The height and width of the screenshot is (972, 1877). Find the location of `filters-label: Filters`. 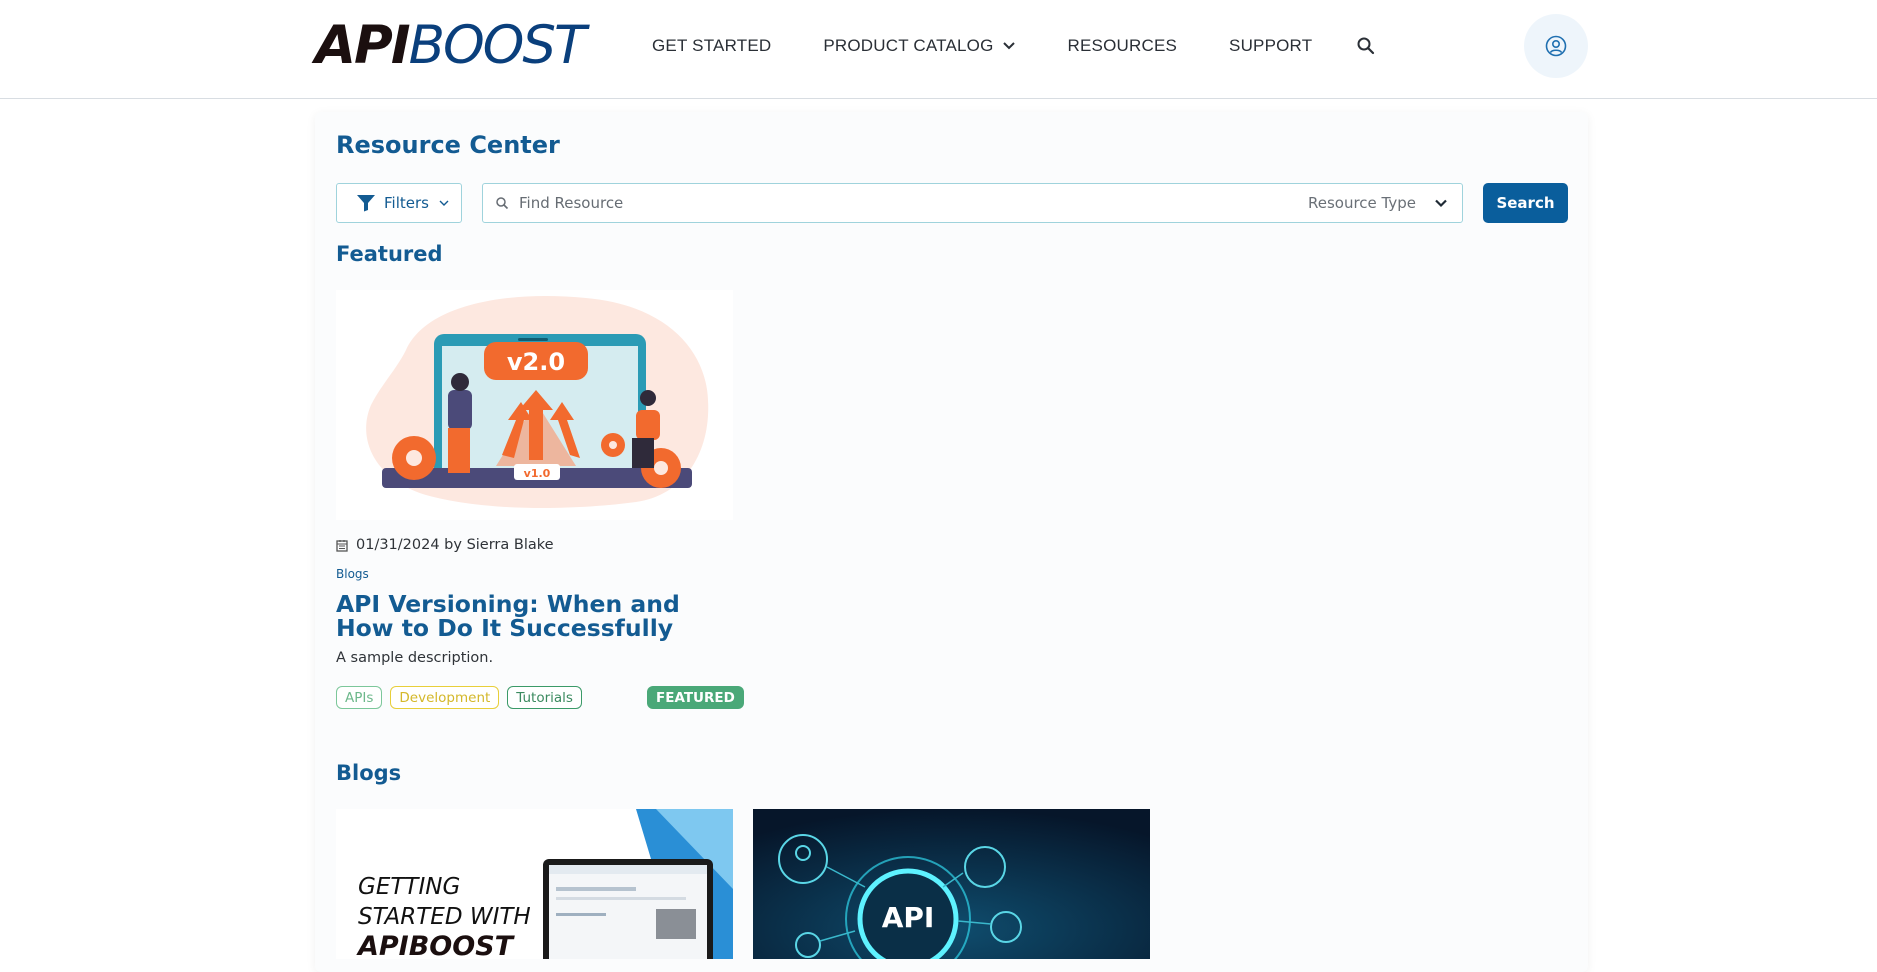

filters-label: Filters is located at coordinates (406, 203).